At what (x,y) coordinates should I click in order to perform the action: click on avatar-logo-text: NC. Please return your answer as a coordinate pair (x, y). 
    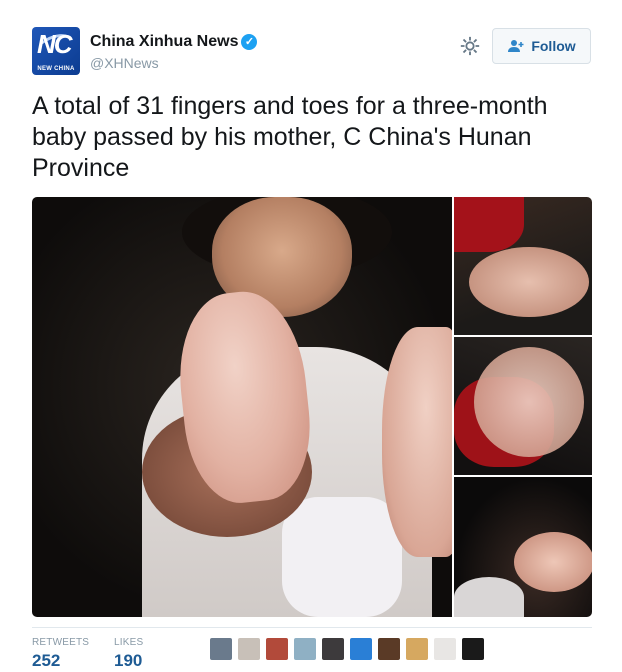
    Looking at the image, I should click on (55, 44).